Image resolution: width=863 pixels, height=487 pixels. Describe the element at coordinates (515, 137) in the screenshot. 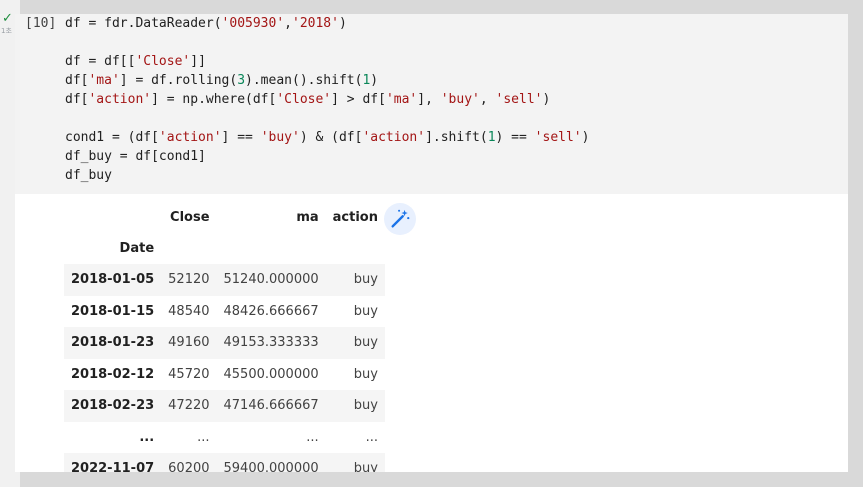

I see `code-token: ) ==` at that location.